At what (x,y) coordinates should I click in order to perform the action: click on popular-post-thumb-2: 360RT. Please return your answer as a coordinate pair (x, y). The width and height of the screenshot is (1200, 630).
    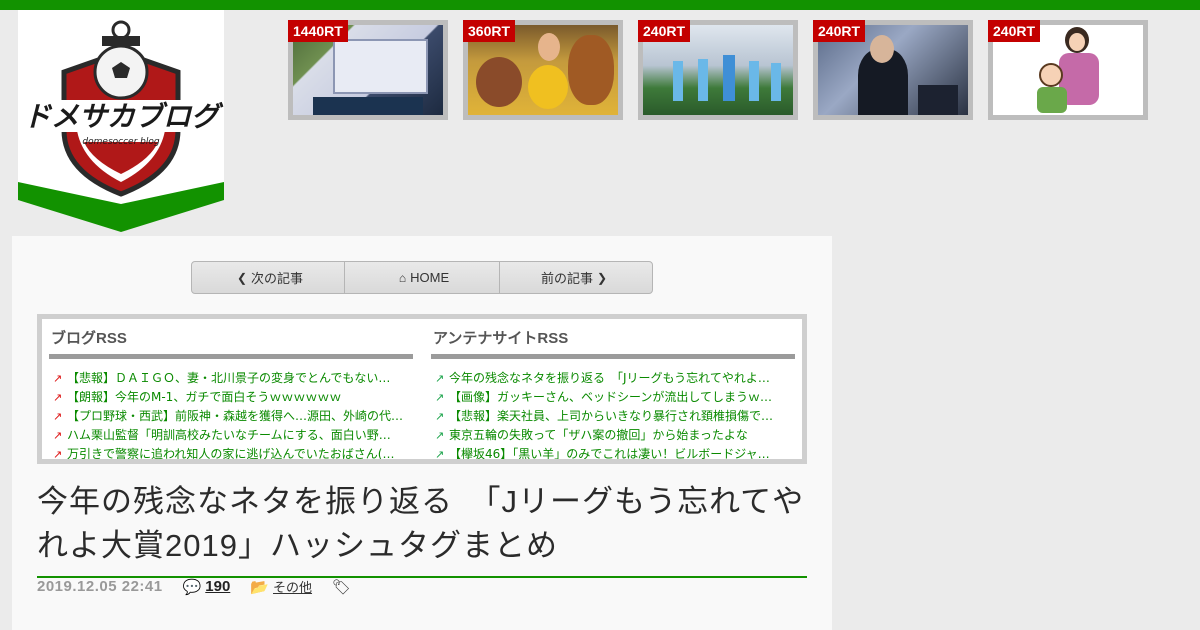
    Looking at the image, I should click on (543, 70).